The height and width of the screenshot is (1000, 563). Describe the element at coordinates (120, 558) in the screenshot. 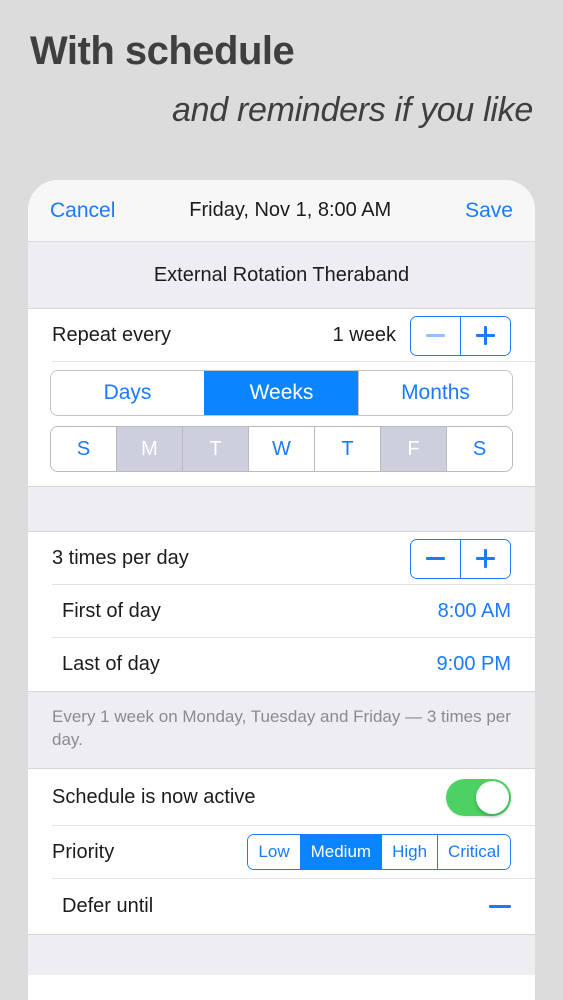

I see `times-per-day-label: 3 times per day` at that location.